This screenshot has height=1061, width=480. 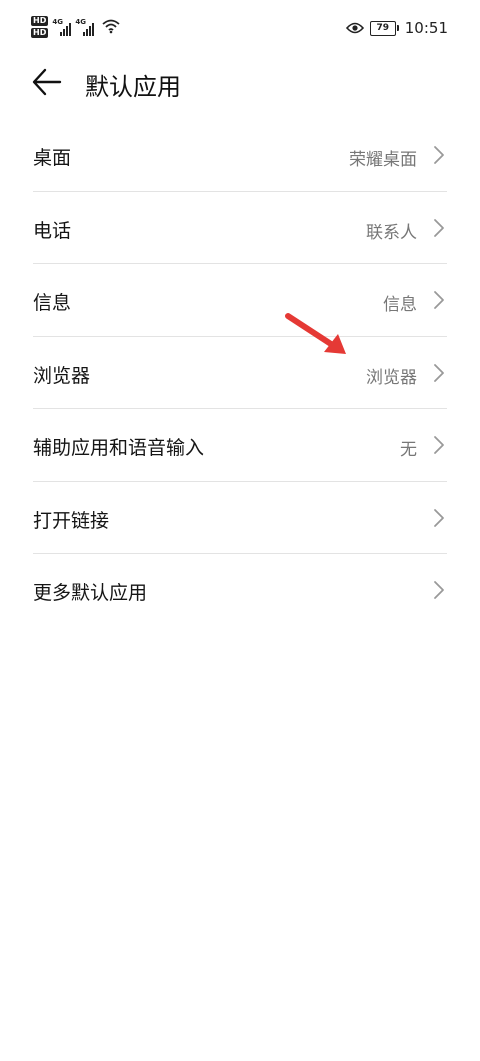 I want to click on status-icons-right: 79 10:51, so click(x=396, y=28).